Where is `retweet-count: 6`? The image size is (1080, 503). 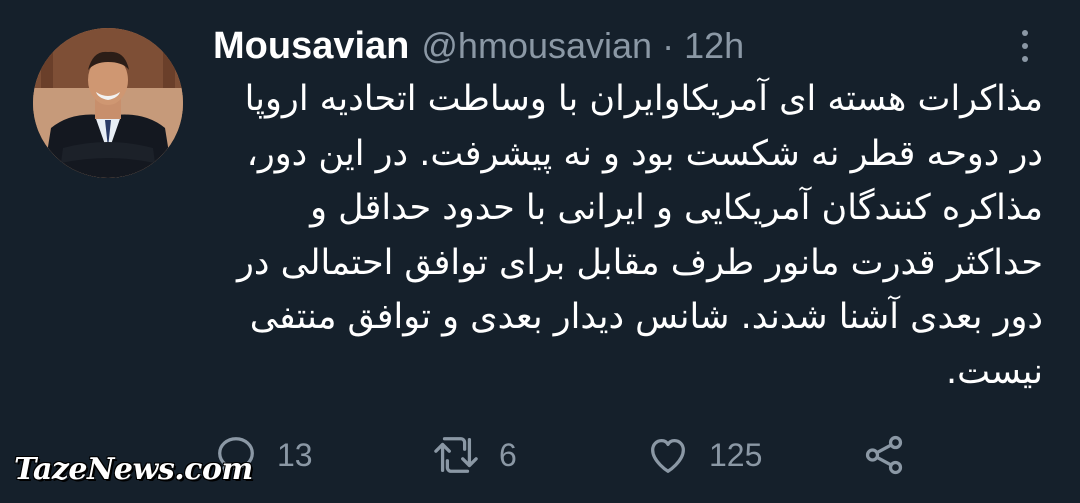 retweet-count: 6 is located at coordinates (508, 454).